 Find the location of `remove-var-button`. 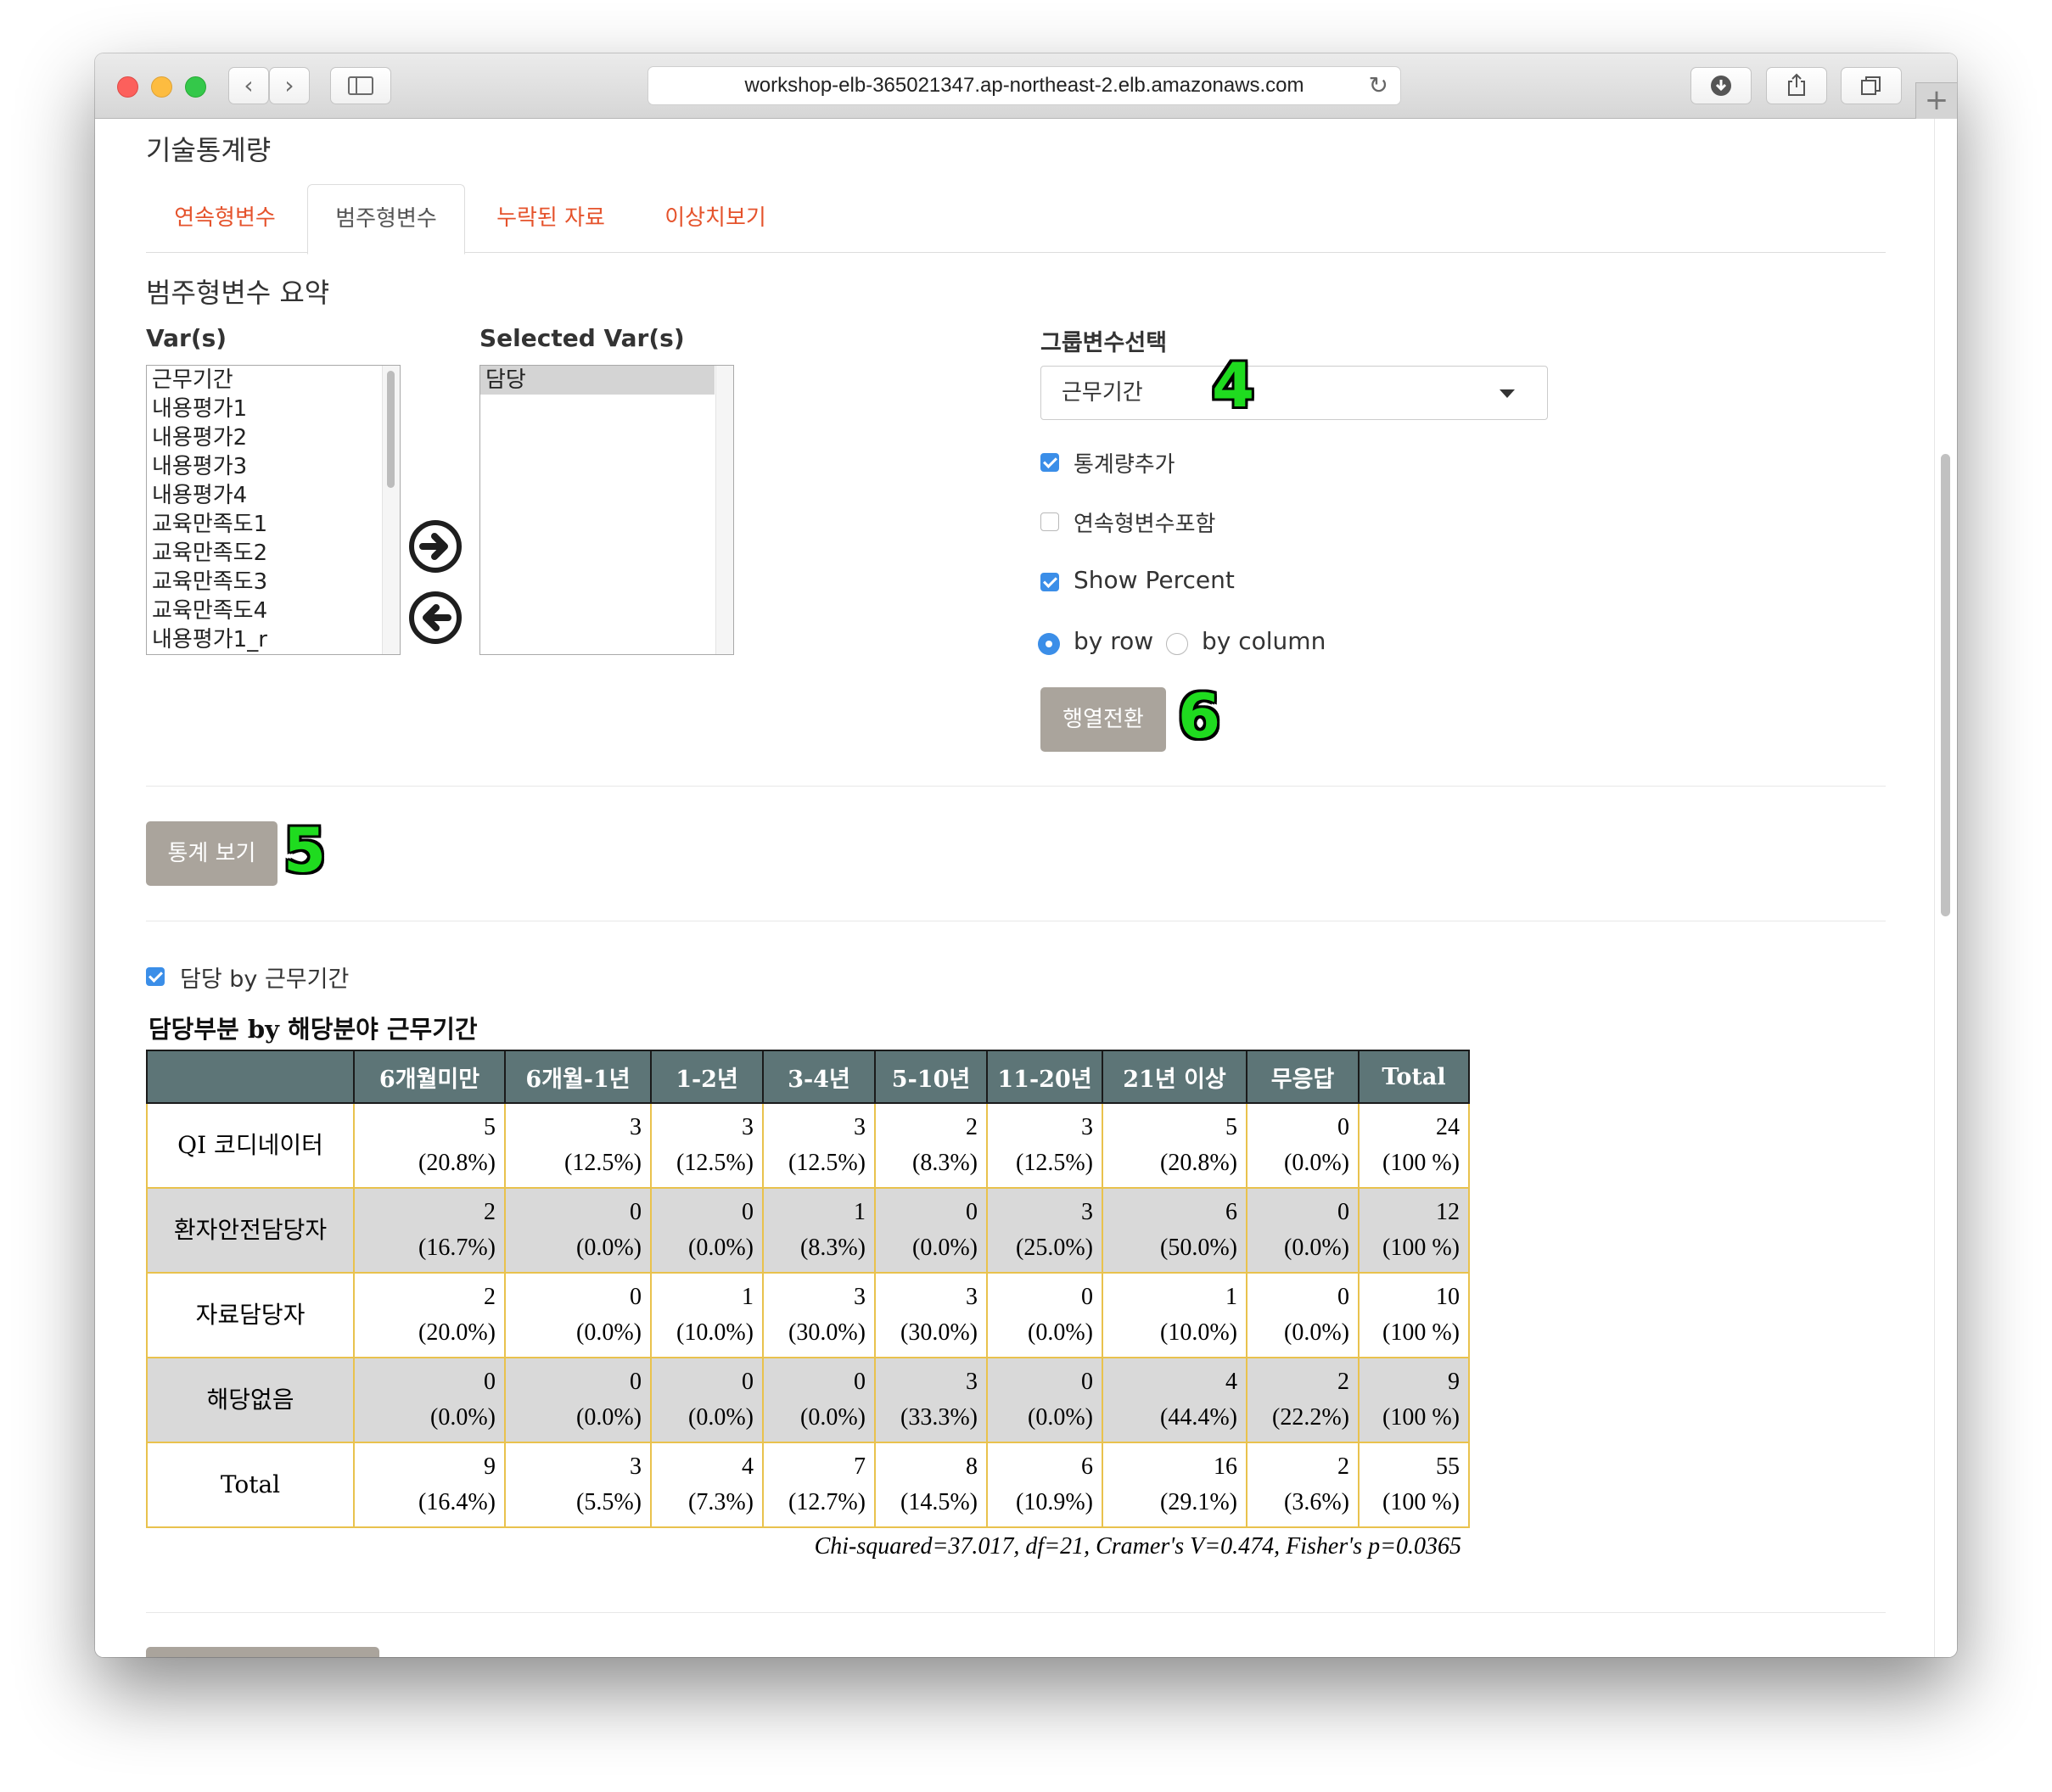

remove-var-button is located at coordinates (435, 617).